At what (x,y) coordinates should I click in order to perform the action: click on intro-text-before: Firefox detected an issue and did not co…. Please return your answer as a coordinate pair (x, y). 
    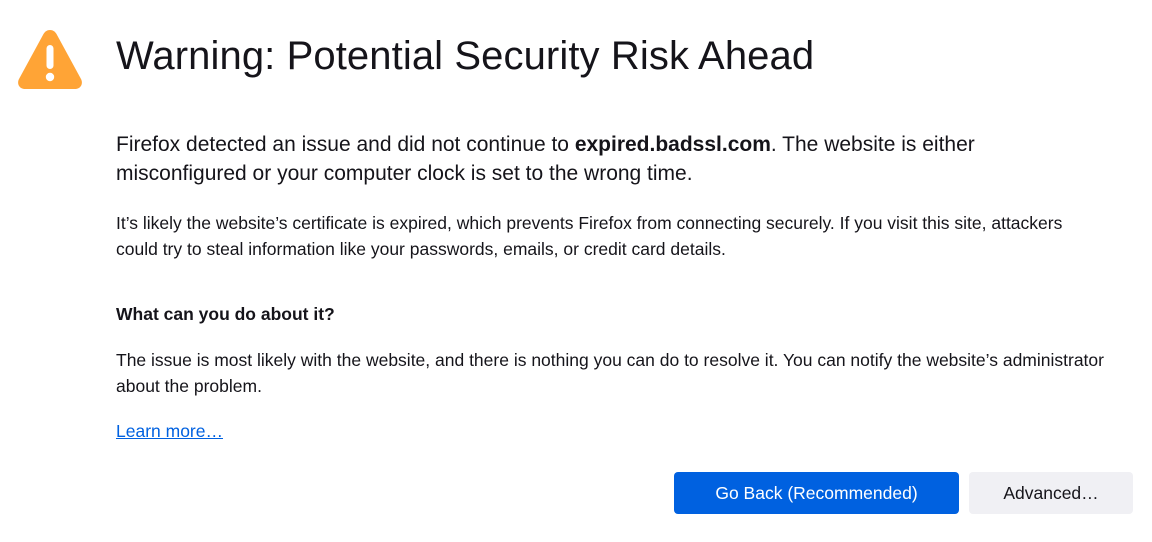
    Looking at the image, I should click on (345, 144).